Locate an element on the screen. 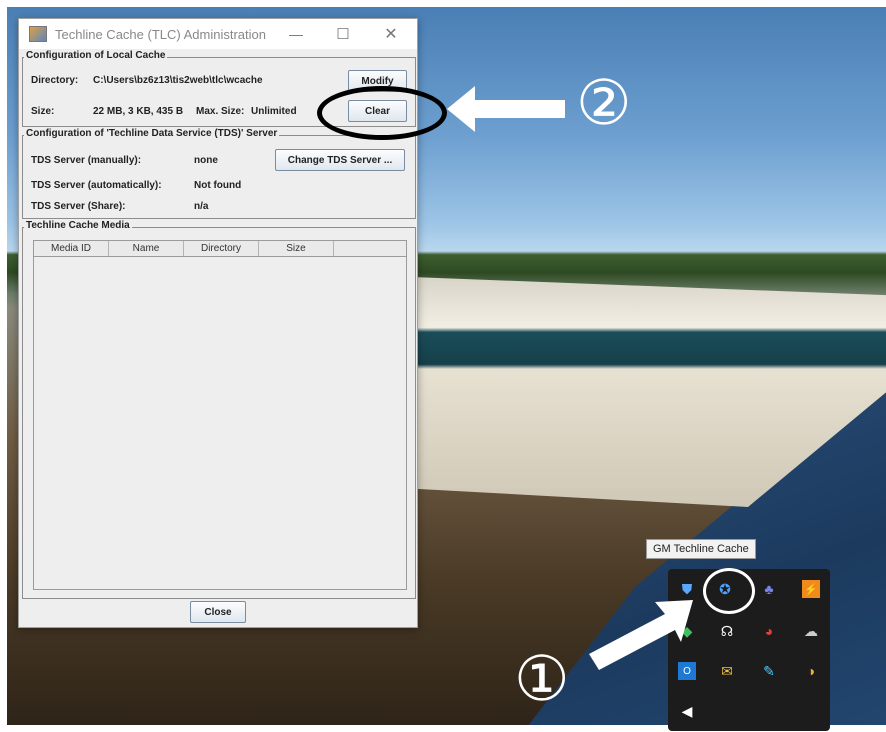 The image size is (886, 732). headset-icon: ☊ is located at coordinates (727, 631).